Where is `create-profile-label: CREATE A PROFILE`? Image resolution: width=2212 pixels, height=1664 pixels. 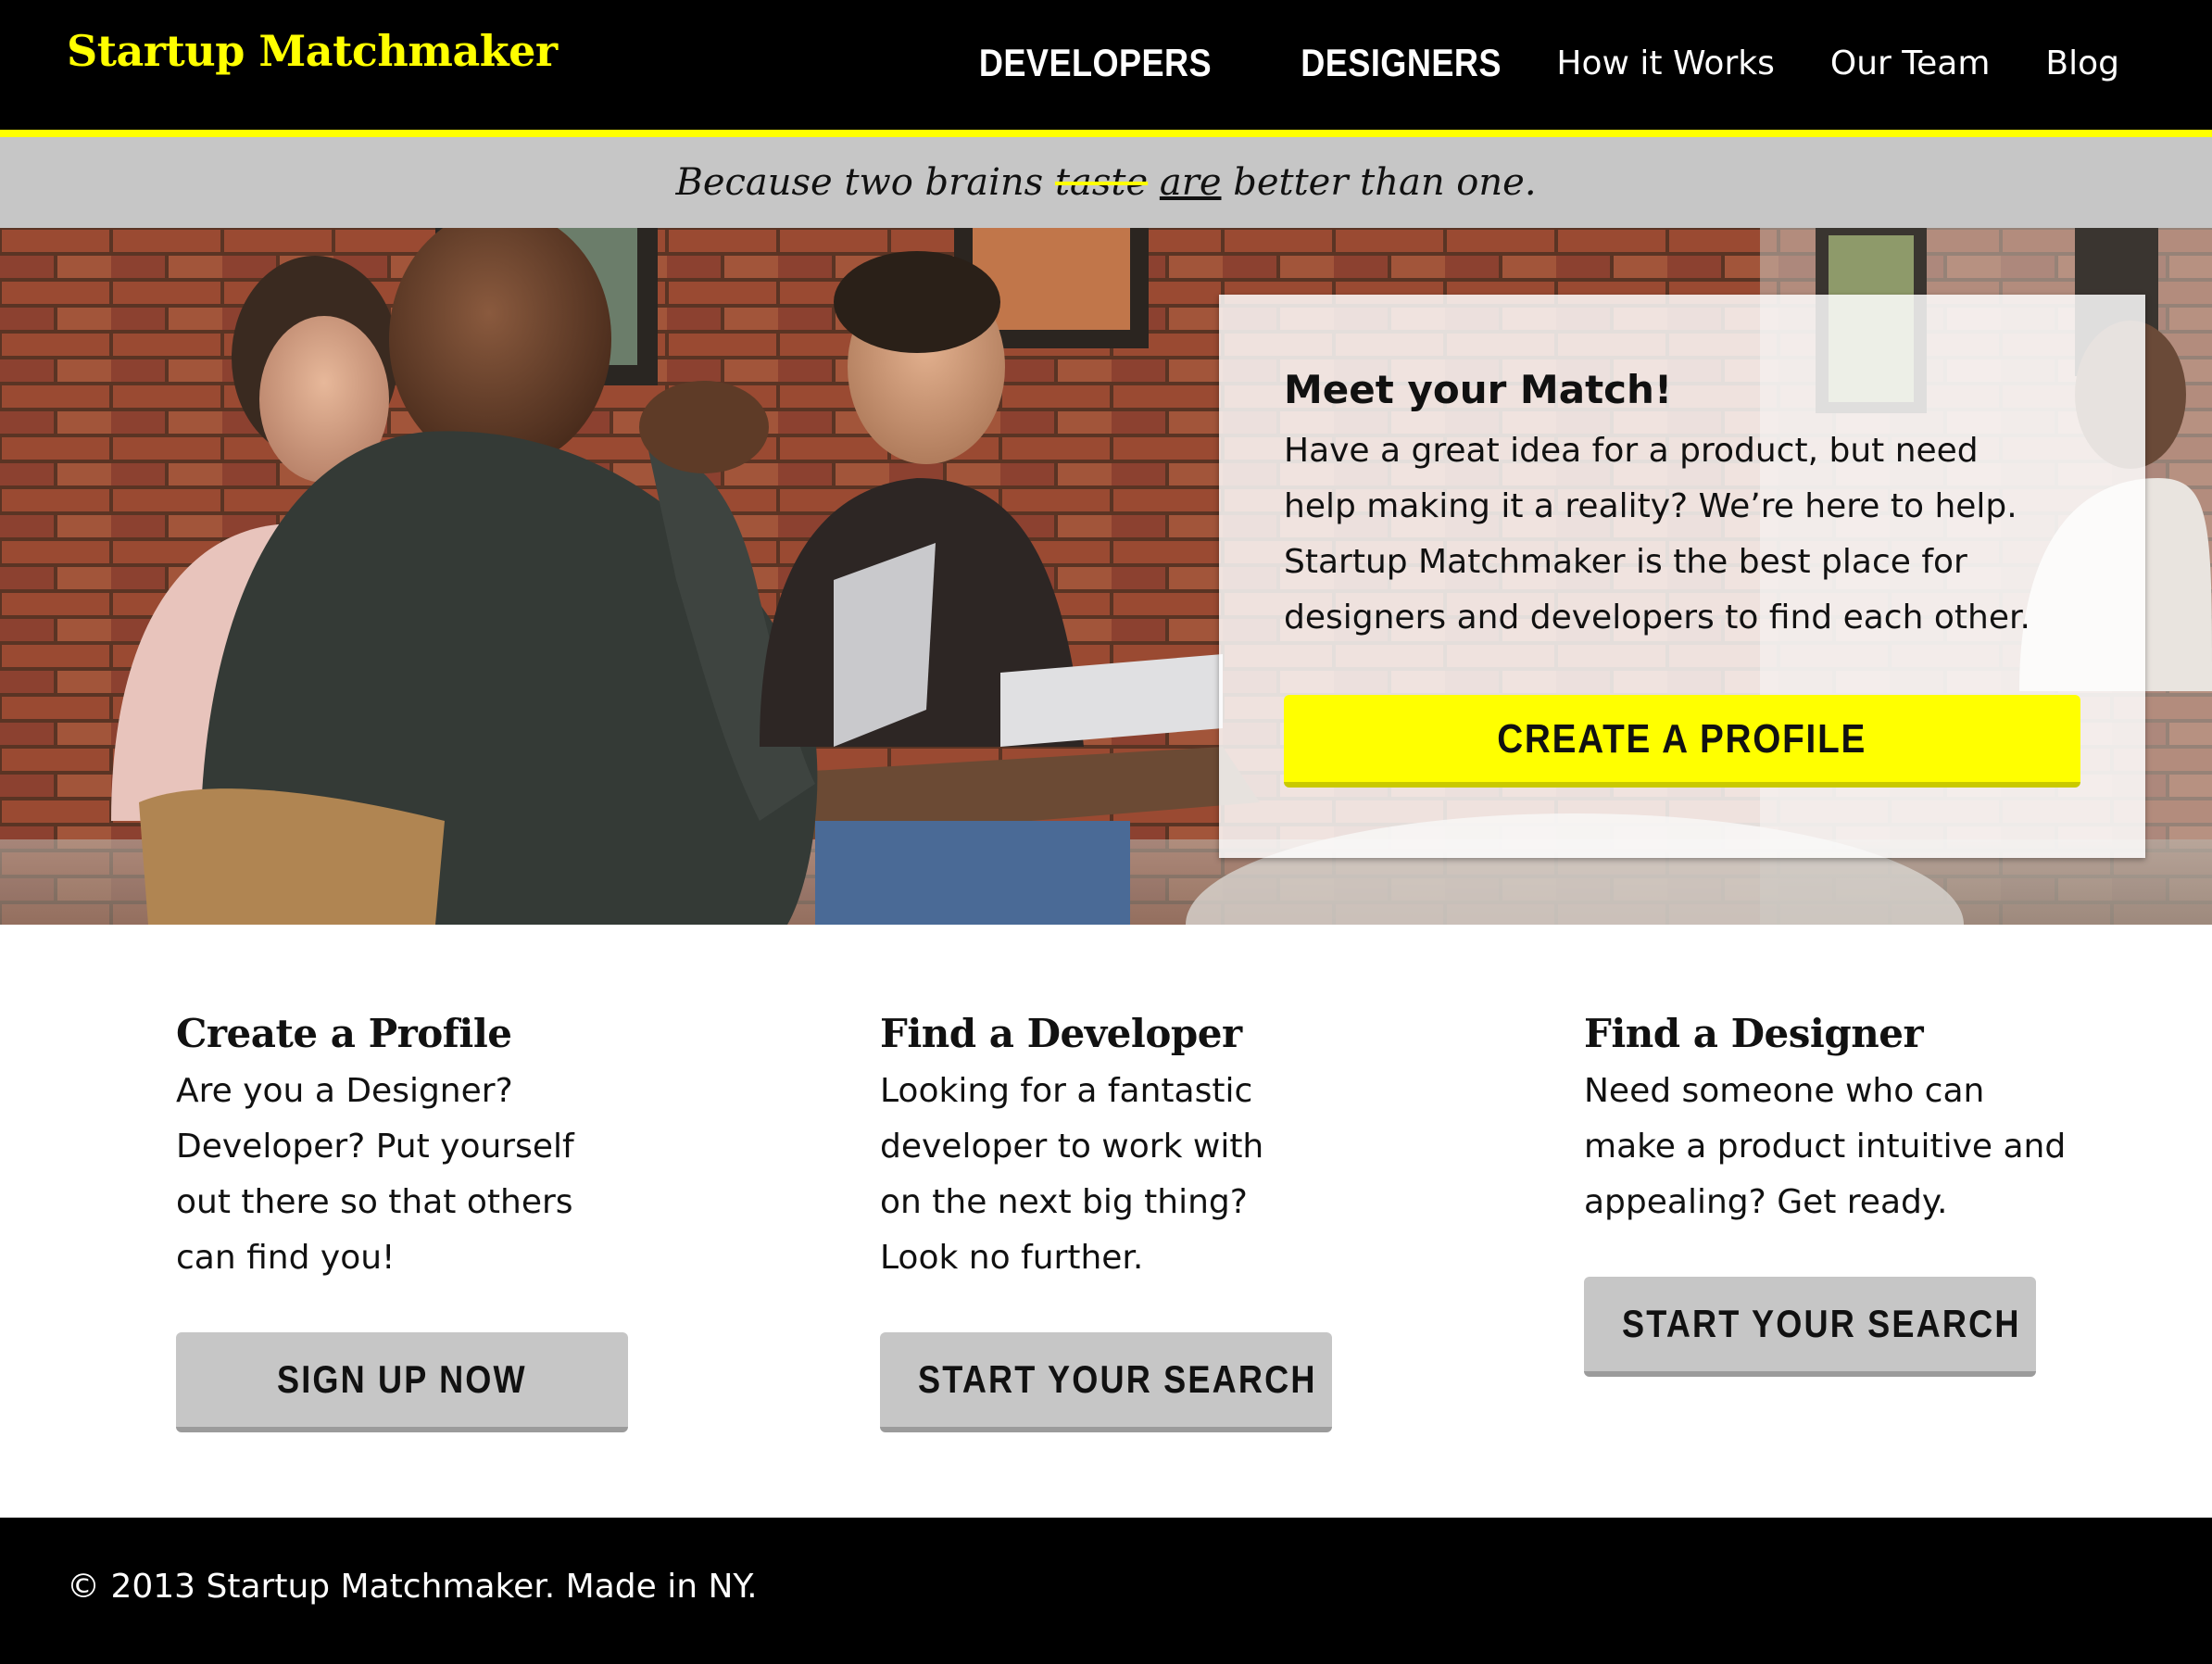
create-profile-label: CREATE A PROFILE is located at coordinates (1682, 739).